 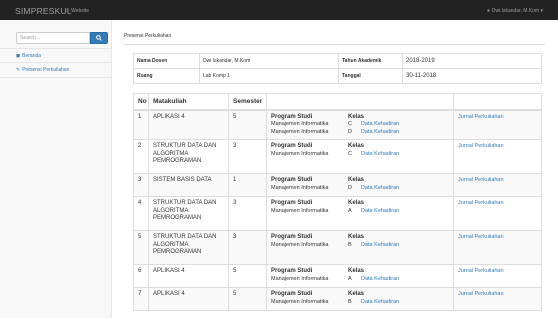 I want to click on search-button, so click(x=99, y=38).